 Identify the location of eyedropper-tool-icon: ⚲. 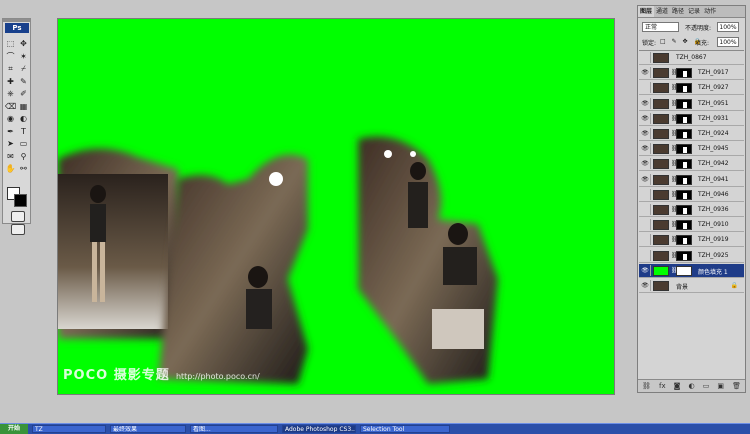
(23, 156).